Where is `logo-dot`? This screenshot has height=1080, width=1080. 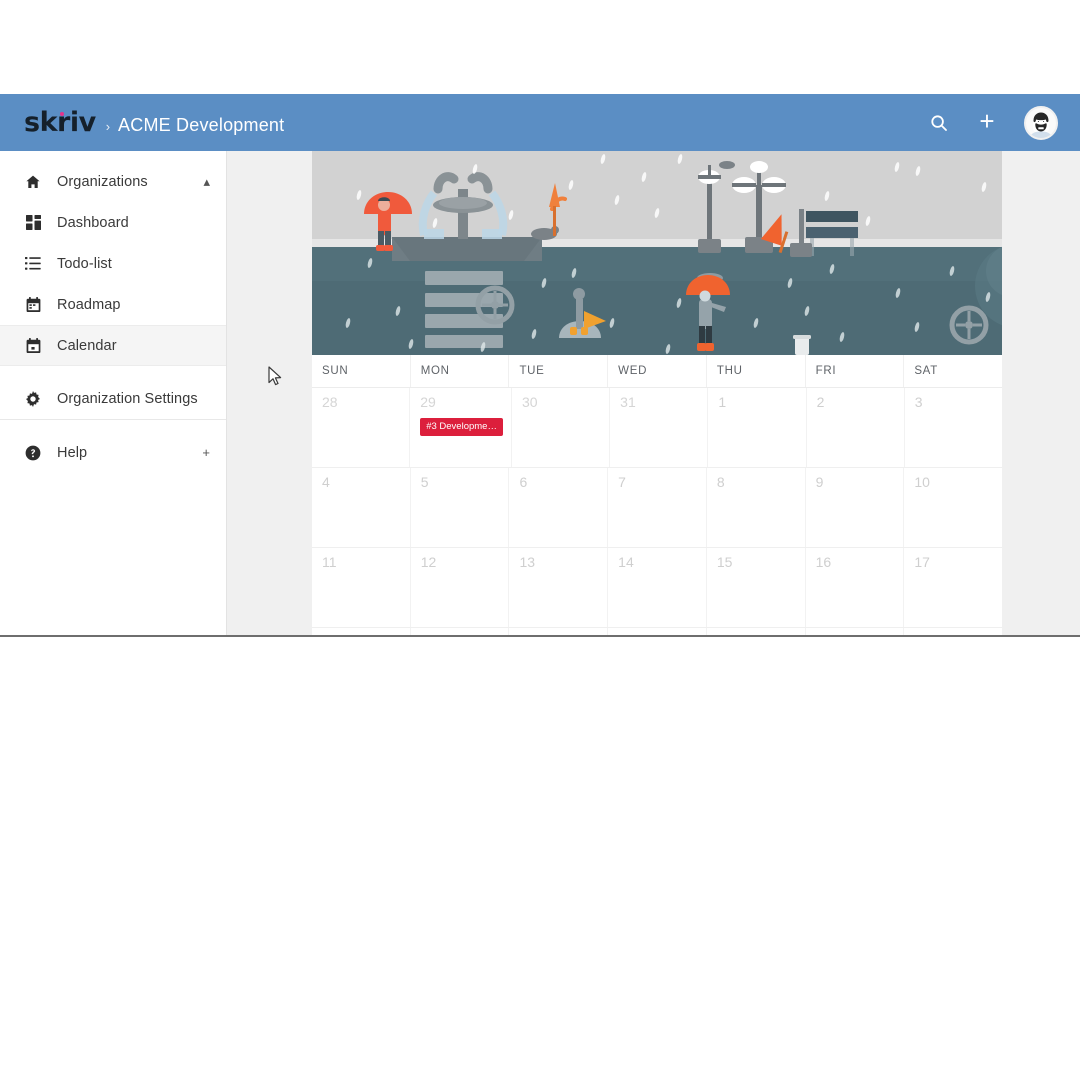
logo-dot is located at coordinates (62, 114).